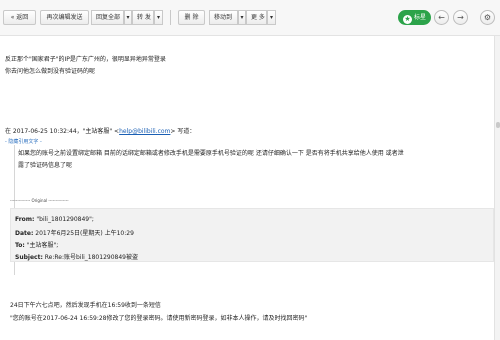 This screenshot has height=340, width=500. Describe the element at coordinates (29, 257) in the screenshot. I see `subject-label: Subject:` at that location.